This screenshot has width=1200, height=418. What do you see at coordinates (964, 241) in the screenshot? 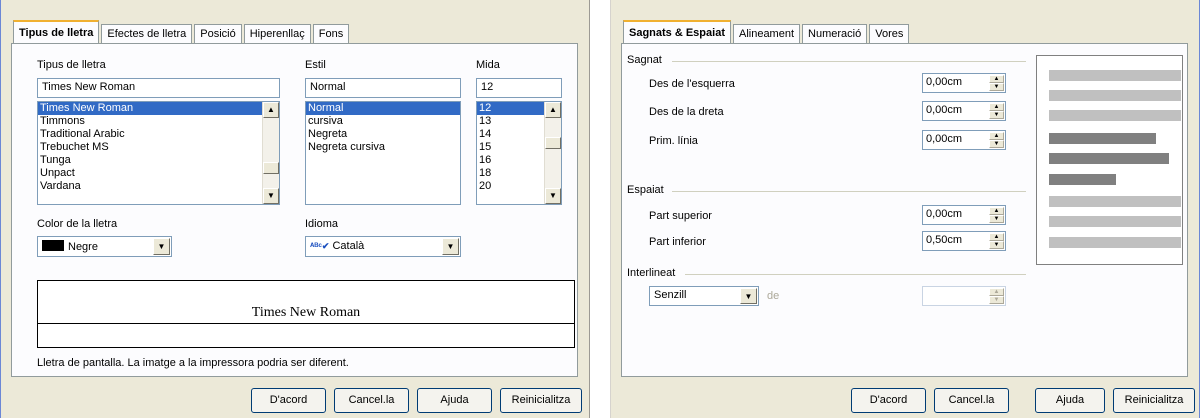
I see `below-field: 0,50cm ▲ ▼` at bounding box center [964, 241].